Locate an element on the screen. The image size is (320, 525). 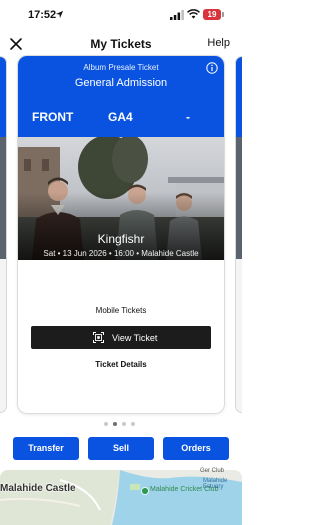
location-arrow-icon is located at coordinates (59, 14).